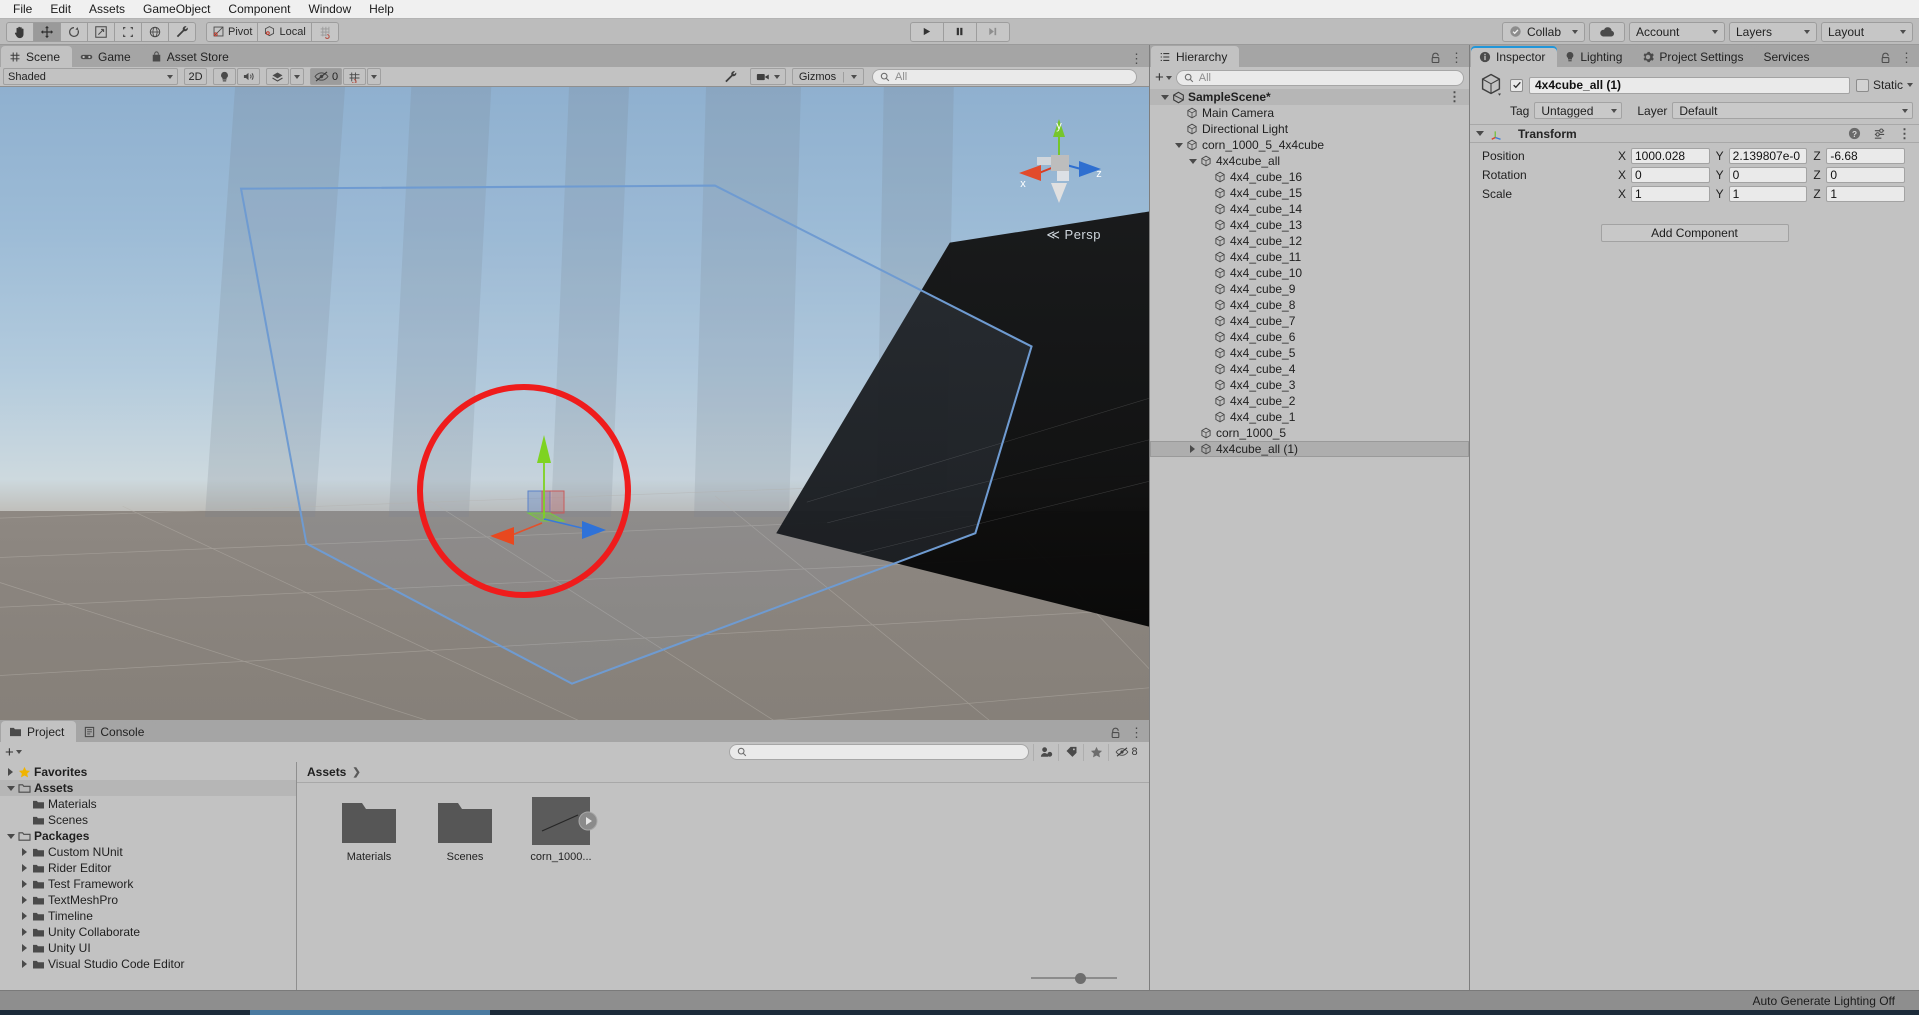  Describe the element at coordinates (1792, 110) in the screenshot. I see `layer-dropdown: Default` at that location.